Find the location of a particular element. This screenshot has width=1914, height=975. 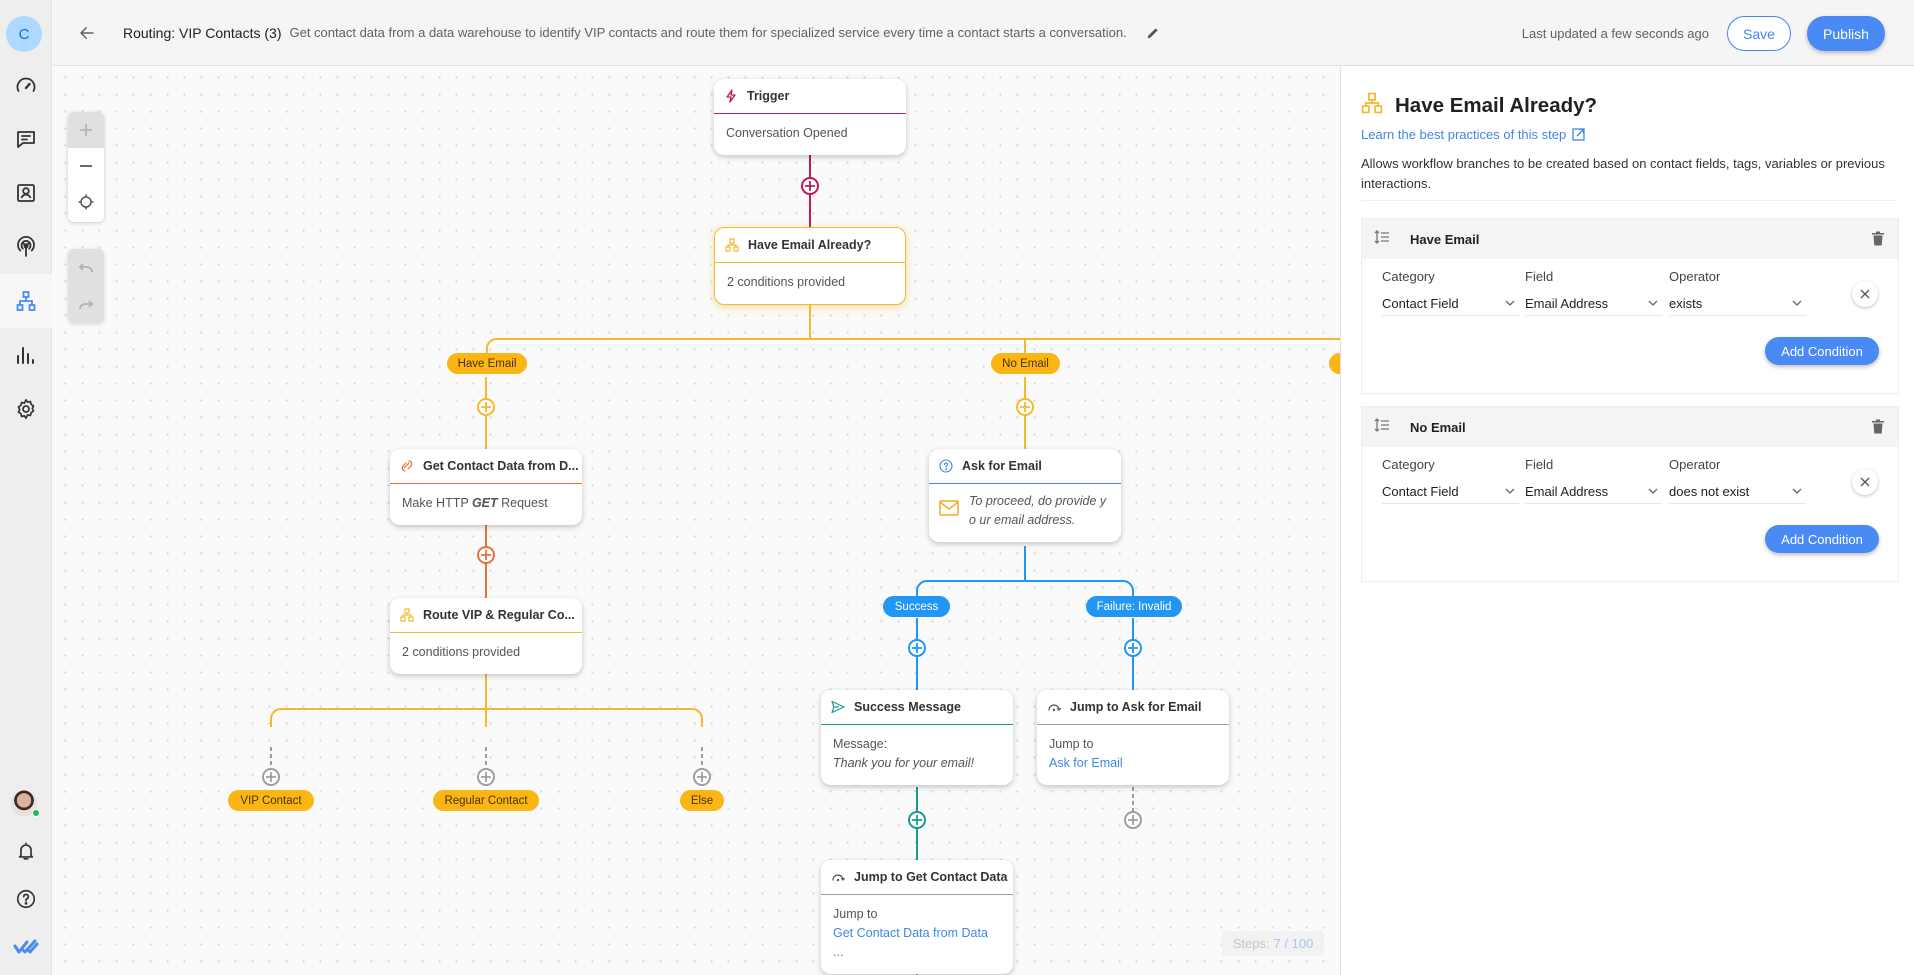

nav-settings is located at coordinates (26, 409).